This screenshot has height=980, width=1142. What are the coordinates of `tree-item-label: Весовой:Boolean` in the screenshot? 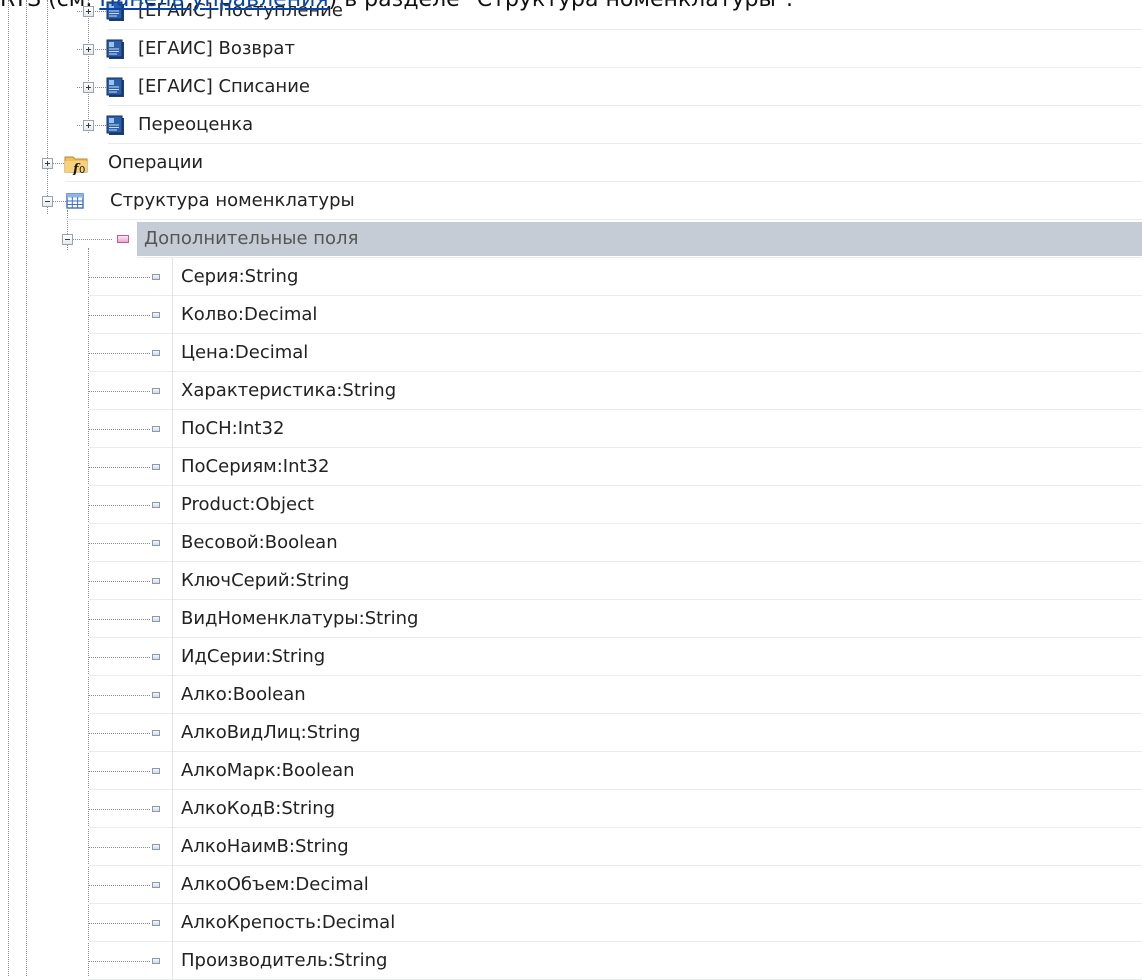 It's located at (259, 542).